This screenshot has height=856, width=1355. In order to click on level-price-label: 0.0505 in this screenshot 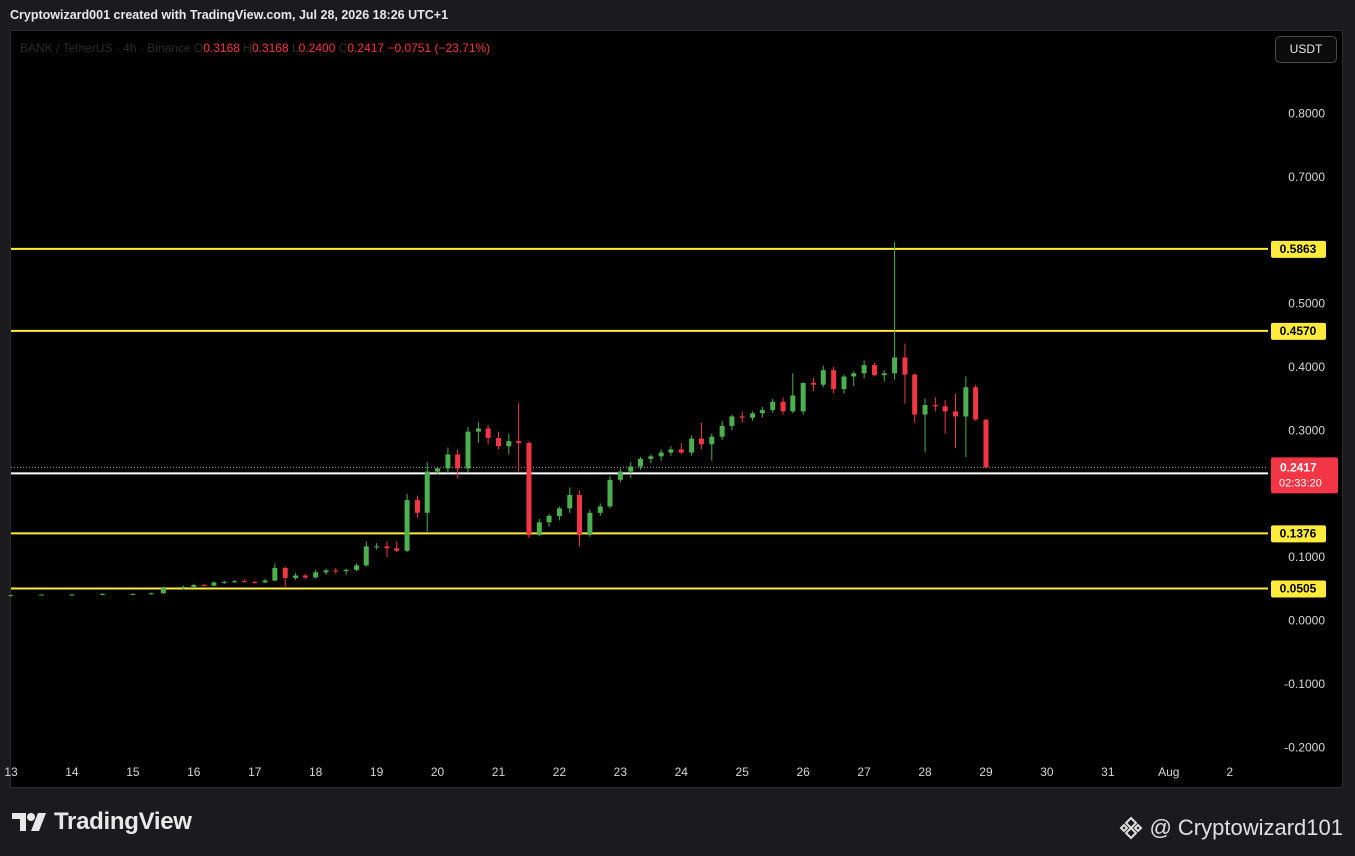, I will do `click(1298, 589)`.